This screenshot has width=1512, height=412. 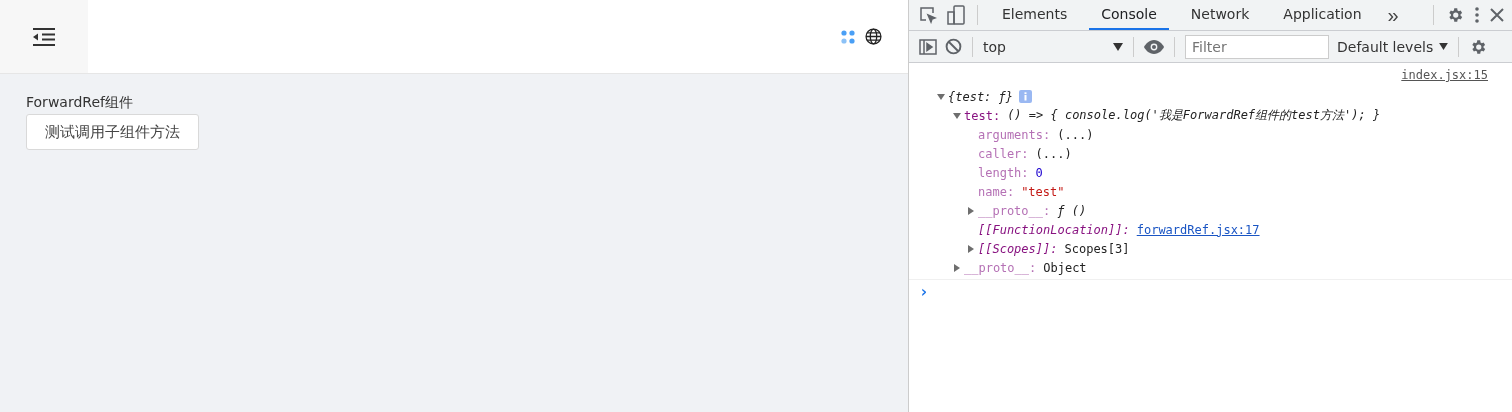 I want to click on more-tabs-button: », so click(x=1393, y=15).